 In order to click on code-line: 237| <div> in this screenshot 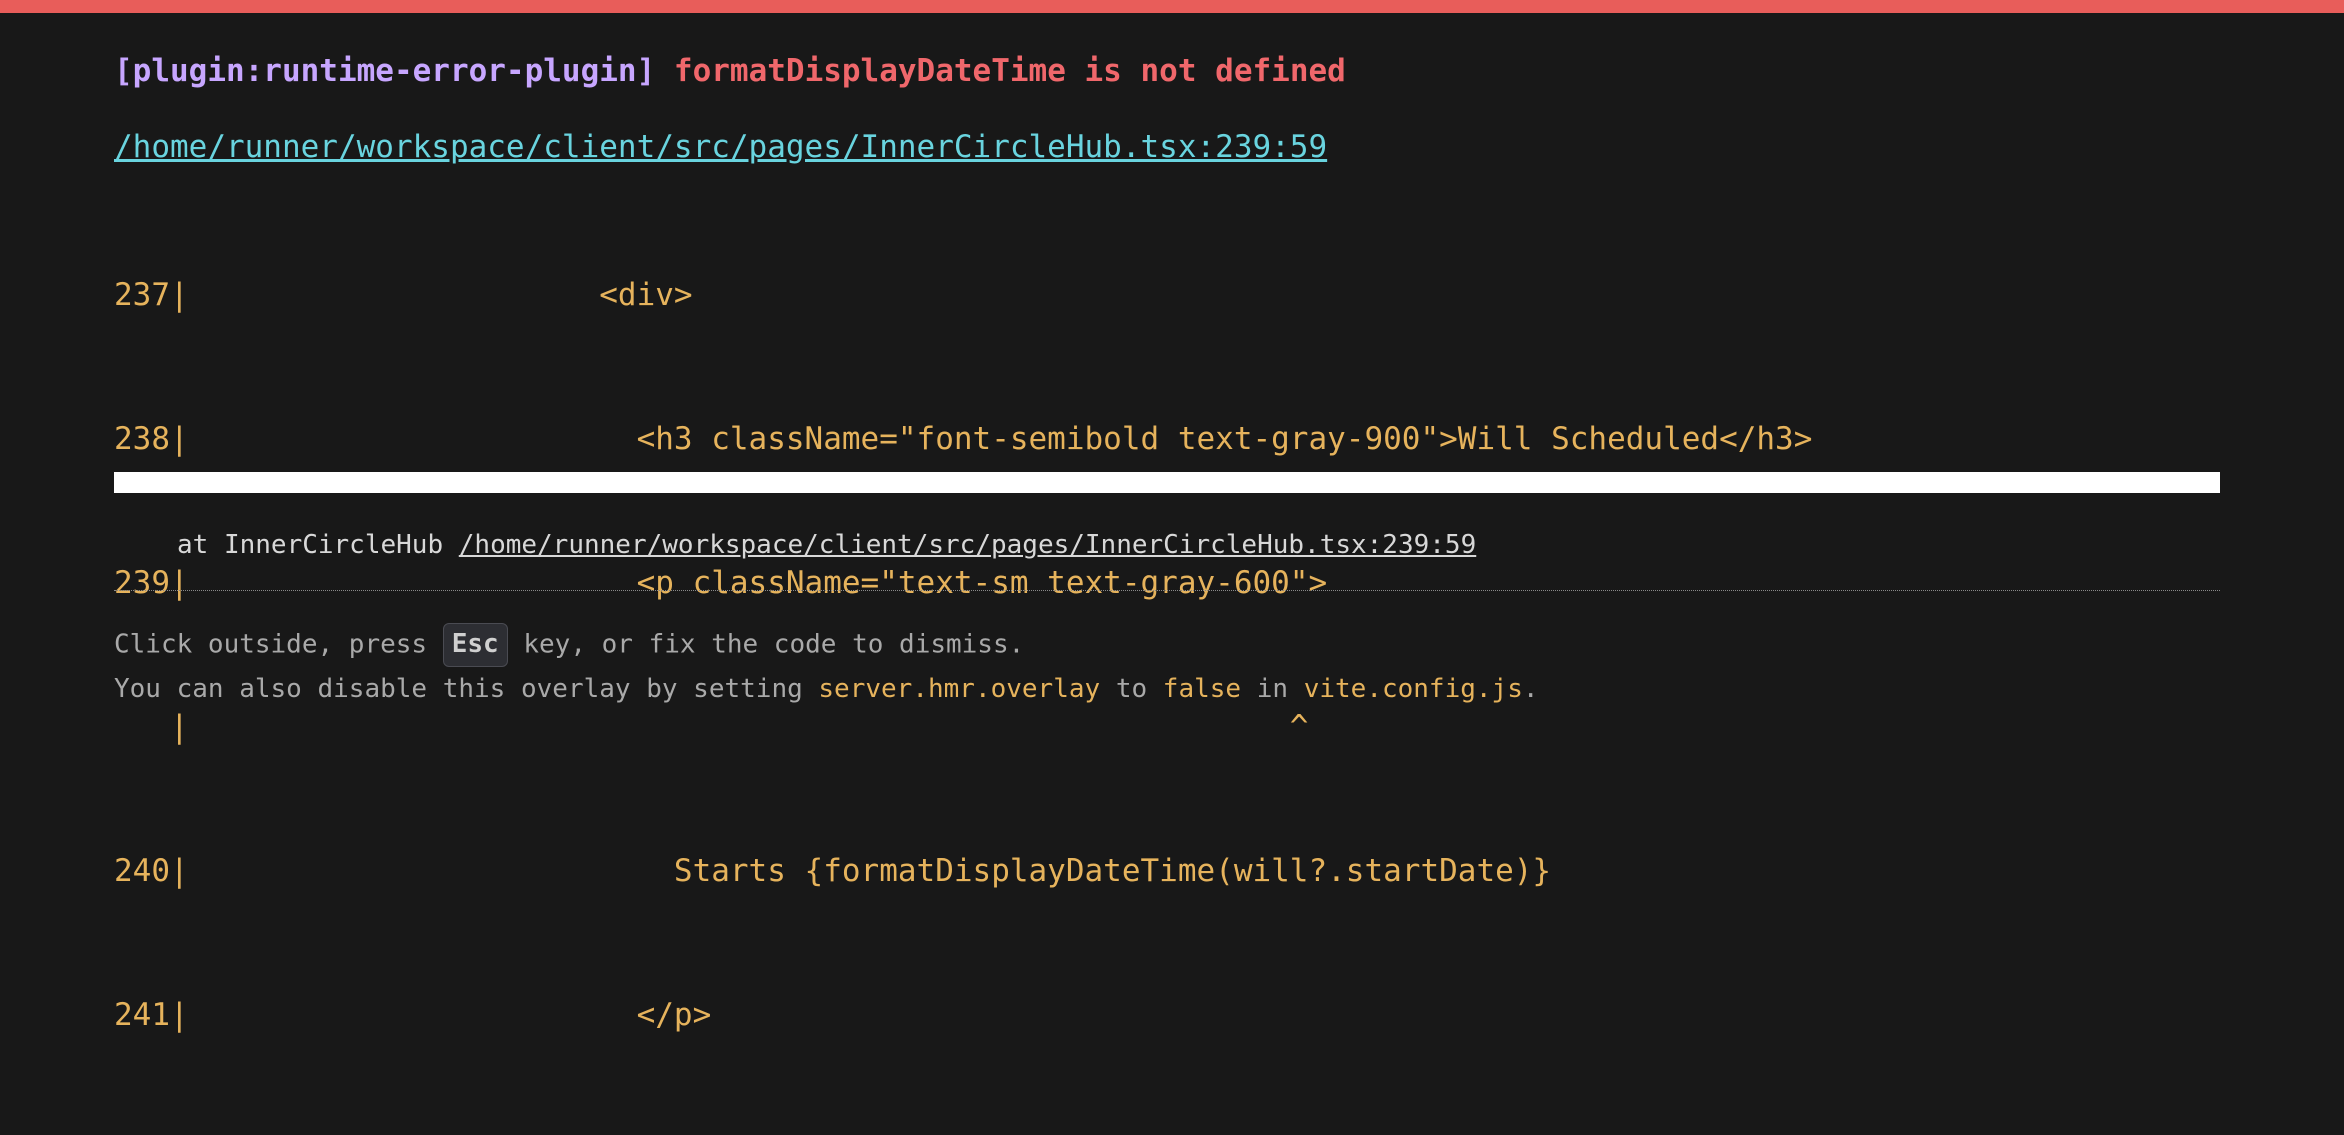, I will do `click(403, 295)`.